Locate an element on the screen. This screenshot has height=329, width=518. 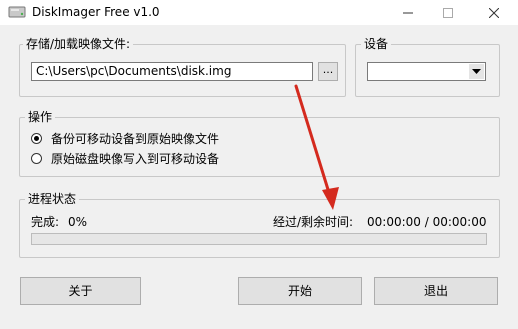
operation-group-label: 操作 is located at coordinates (40, 117).